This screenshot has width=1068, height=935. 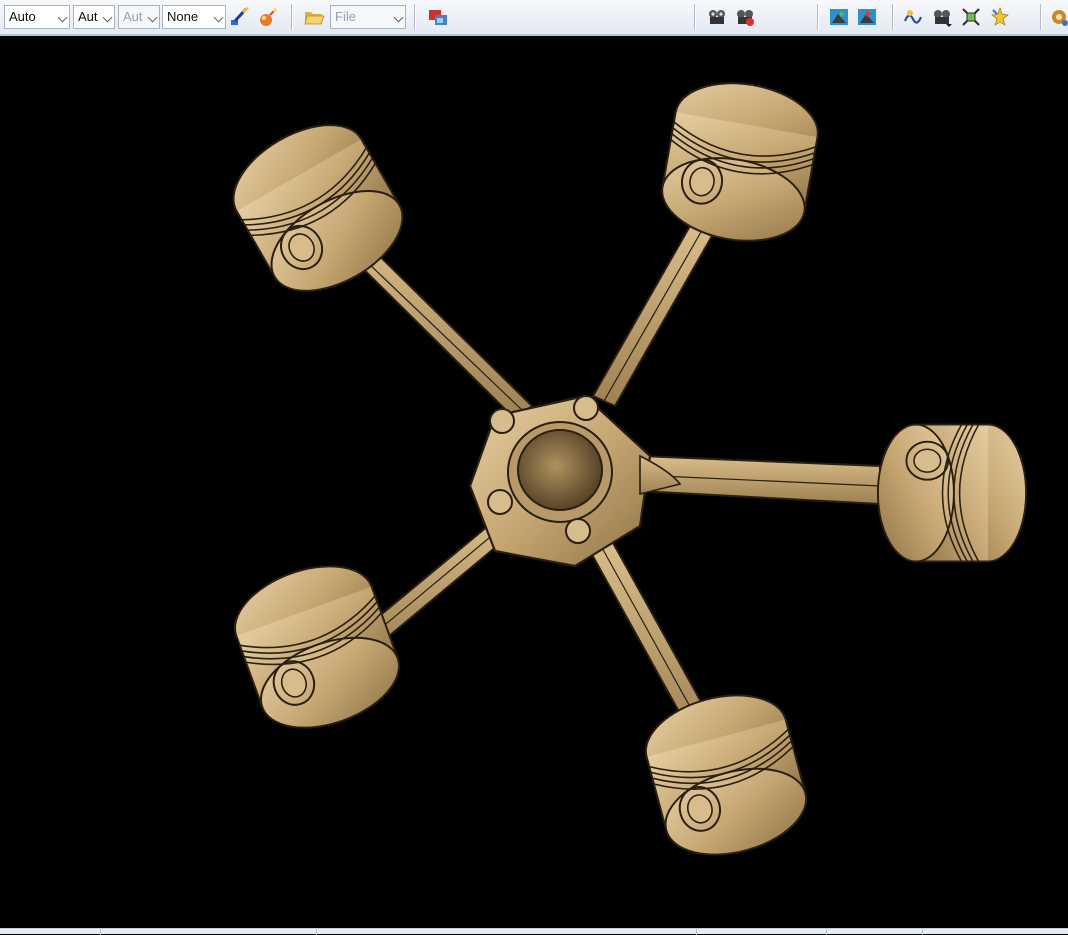 What do you see at coordinates (740, 162) in the screenshot?
I see `piston-upper-right` at bounding box center [740, 162].